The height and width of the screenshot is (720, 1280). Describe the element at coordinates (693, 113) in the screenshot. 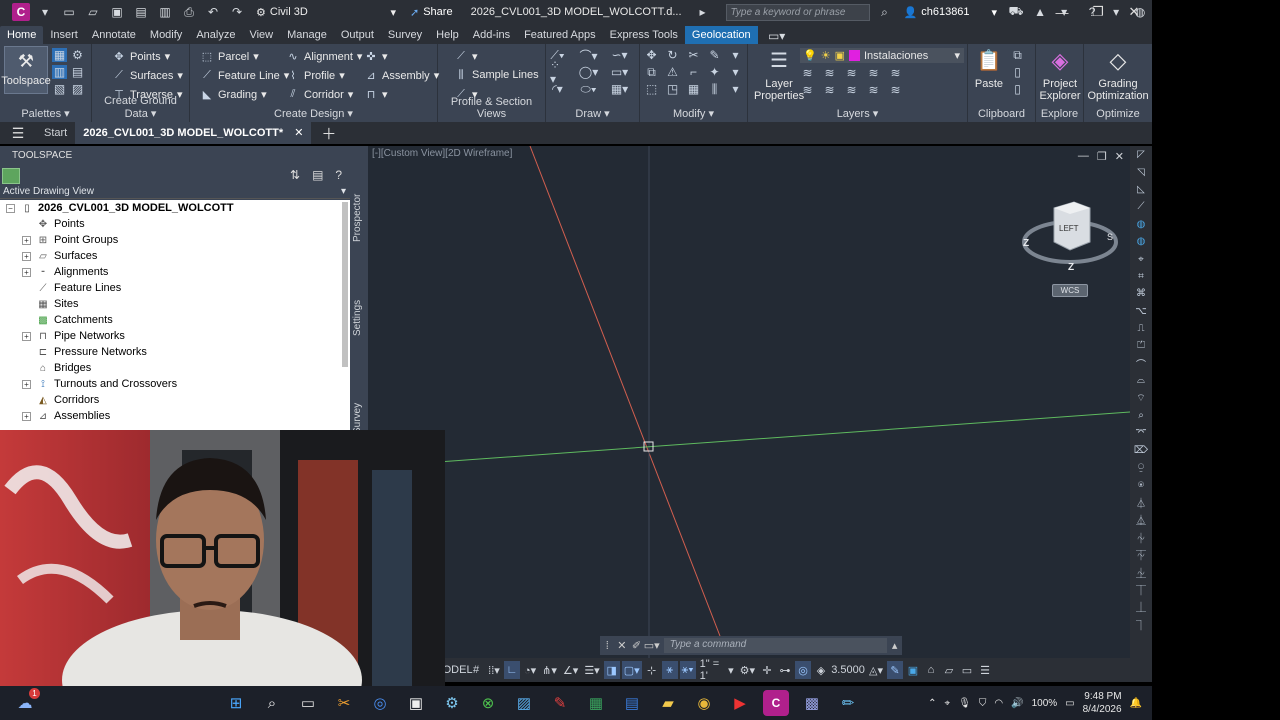

I see `panel-title: Modify ▾` at that location.